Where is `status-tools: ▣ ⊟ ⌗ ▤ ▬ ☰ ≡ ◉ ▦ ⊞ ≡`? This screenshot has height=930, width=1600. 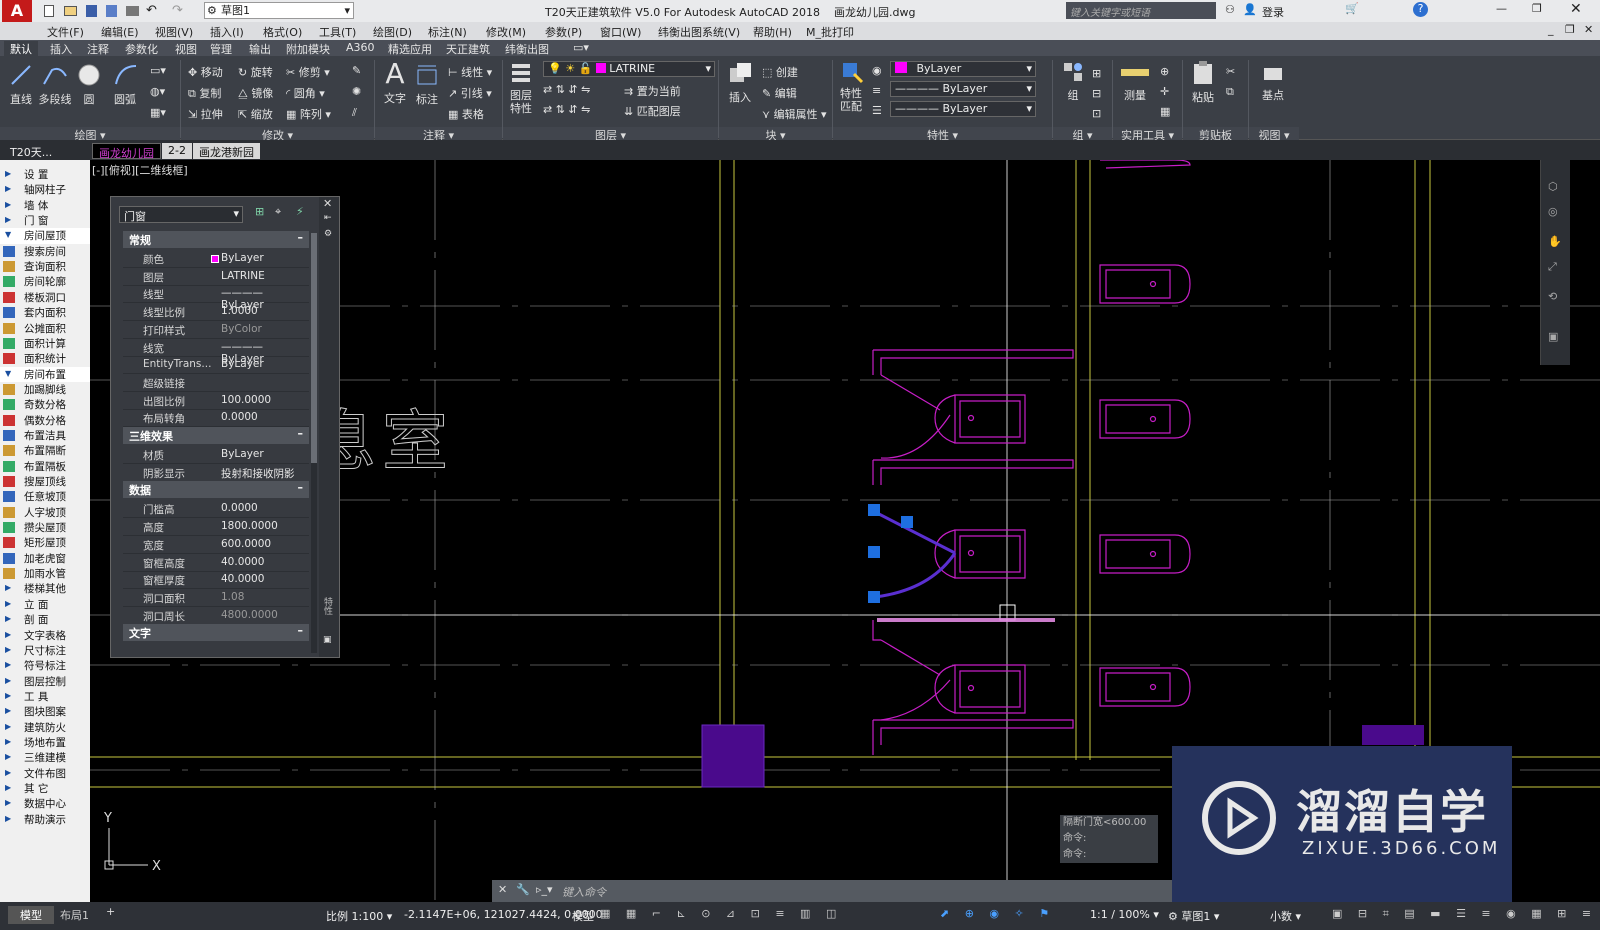
status-tools: ▣ ⊟ ⌗ ▤ ▬ ☰ ≡ ◉ ▦ ⊞ ≡ is located at coordinates (1464, 914).